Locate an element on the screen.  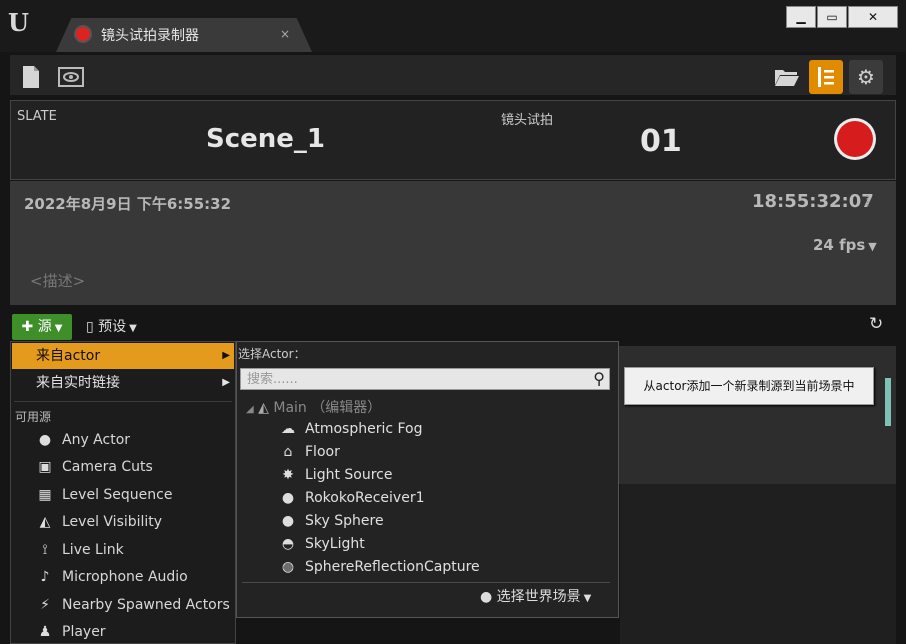
take-value: 01 is located at coordinates (661, 141).